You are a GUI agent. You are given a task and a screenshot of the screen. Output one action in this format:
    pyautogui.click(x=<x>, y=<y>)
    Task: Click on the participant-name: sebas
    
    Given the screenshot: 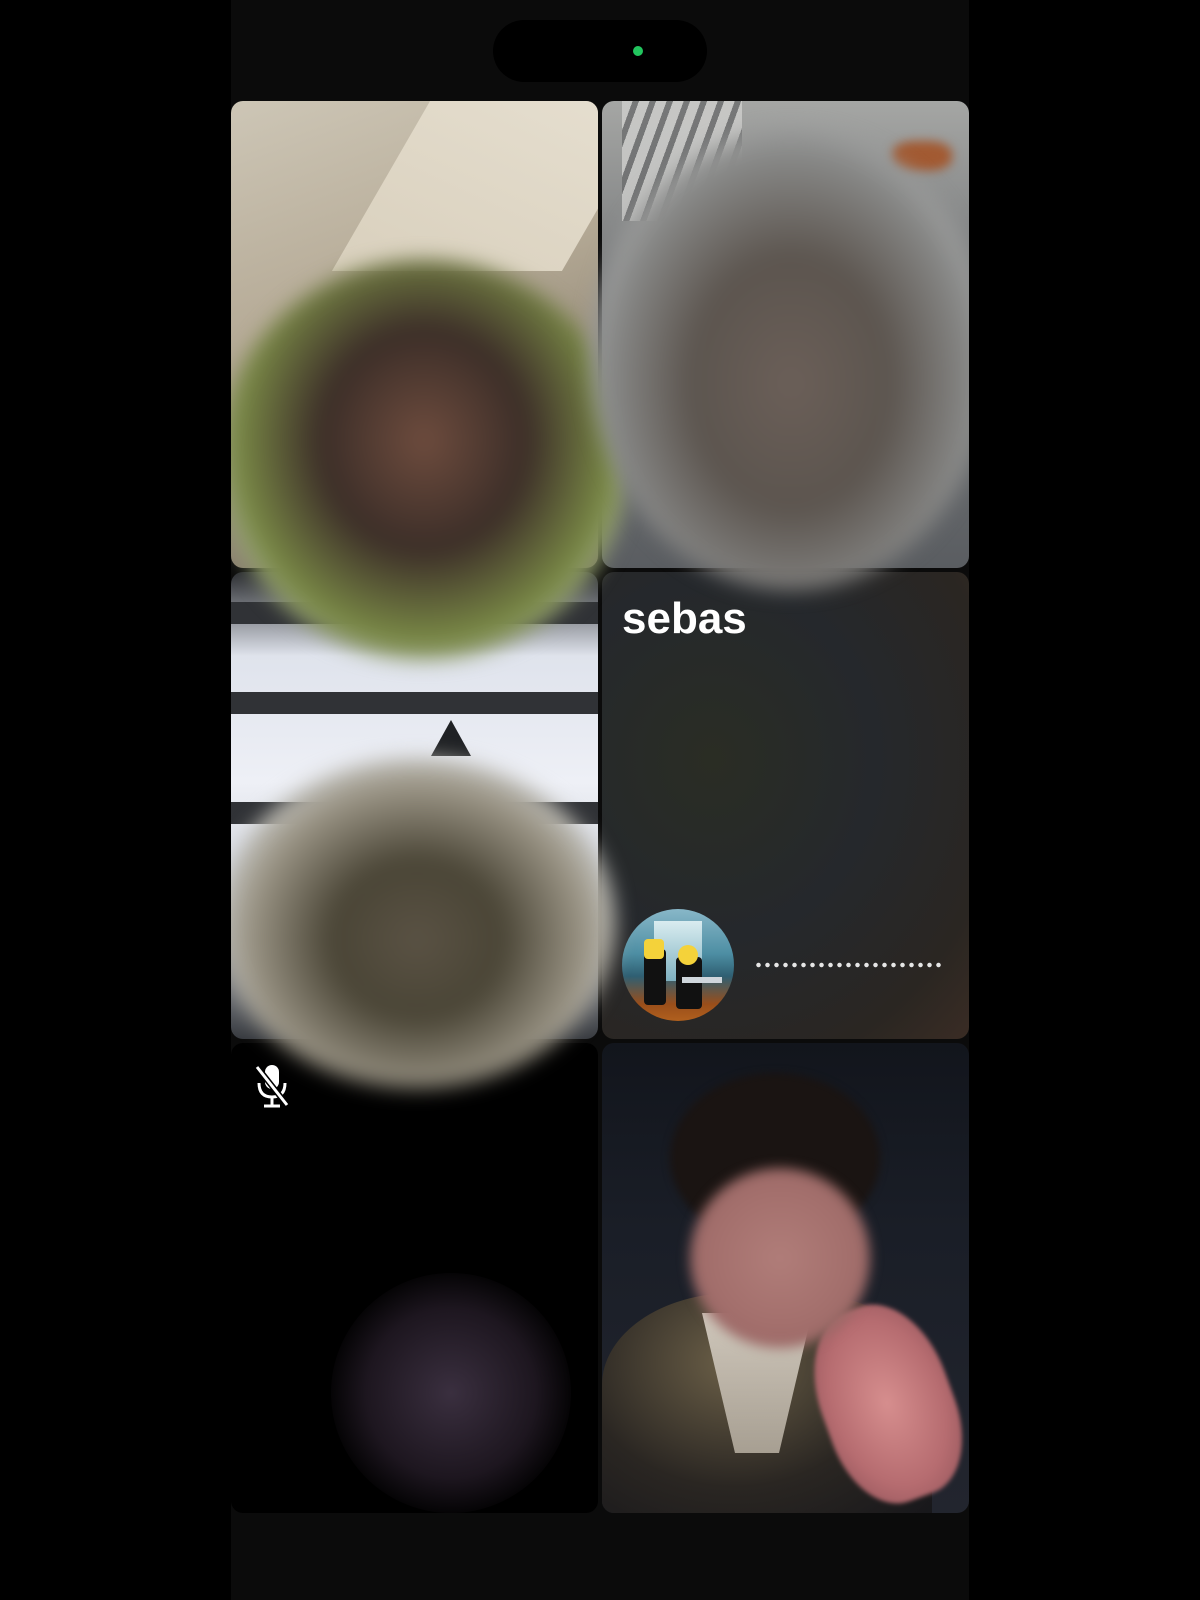 What is the action you would take?
    pyautogui.click(x=684, y=618)
    